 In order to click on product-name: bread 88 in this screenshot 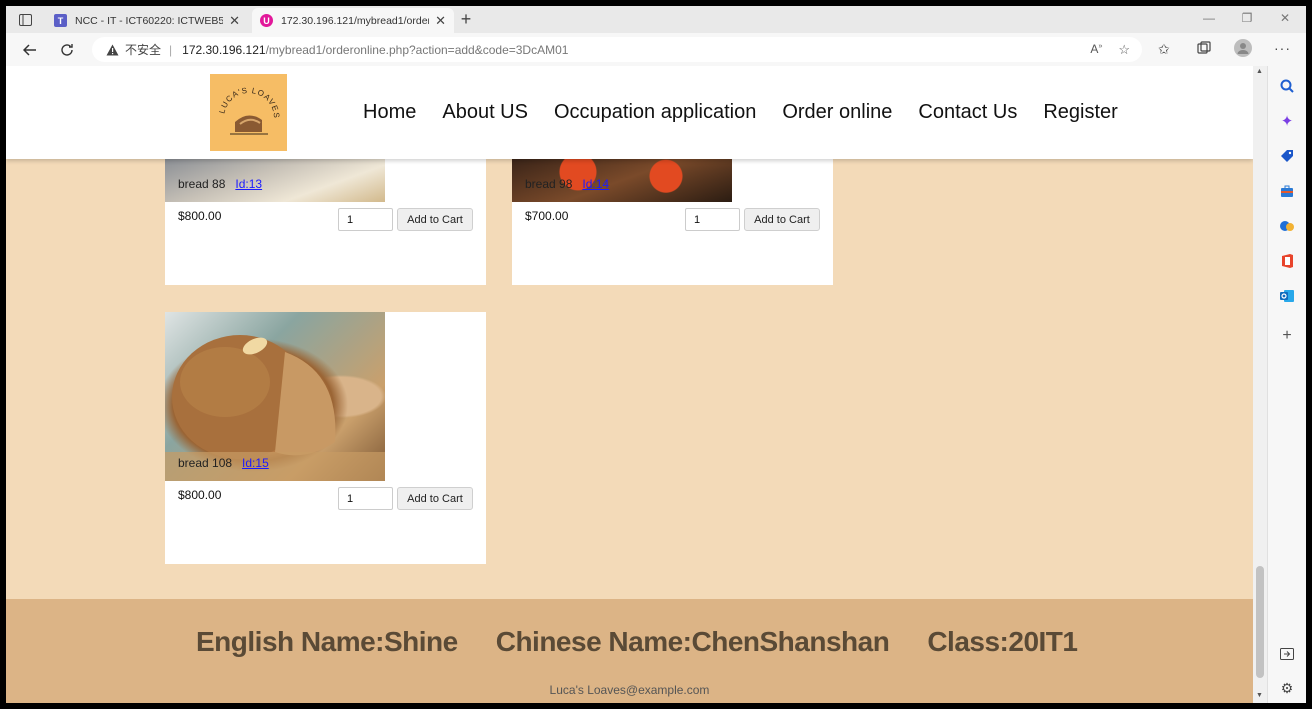, I will do `click(202, 184)`.